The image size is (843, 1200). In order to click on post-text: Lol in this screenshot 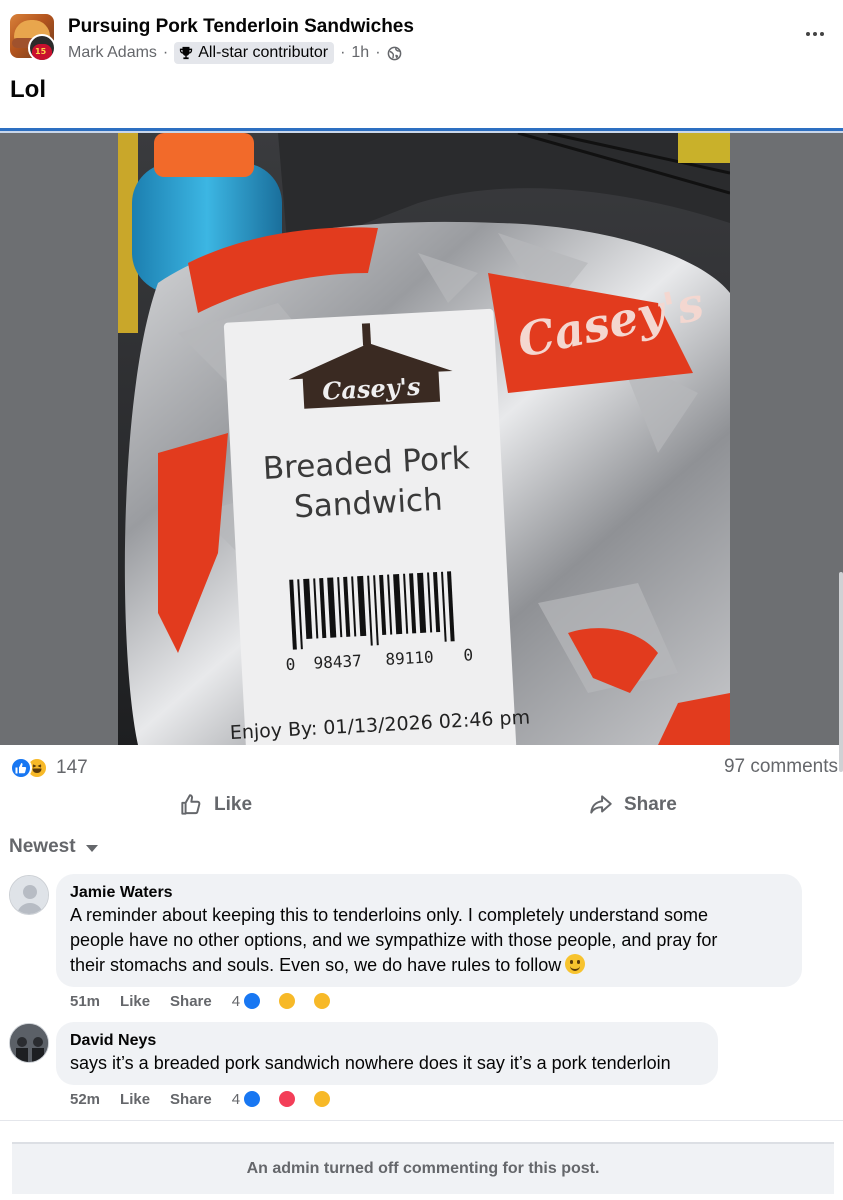, I will do `click(28, 89)`.